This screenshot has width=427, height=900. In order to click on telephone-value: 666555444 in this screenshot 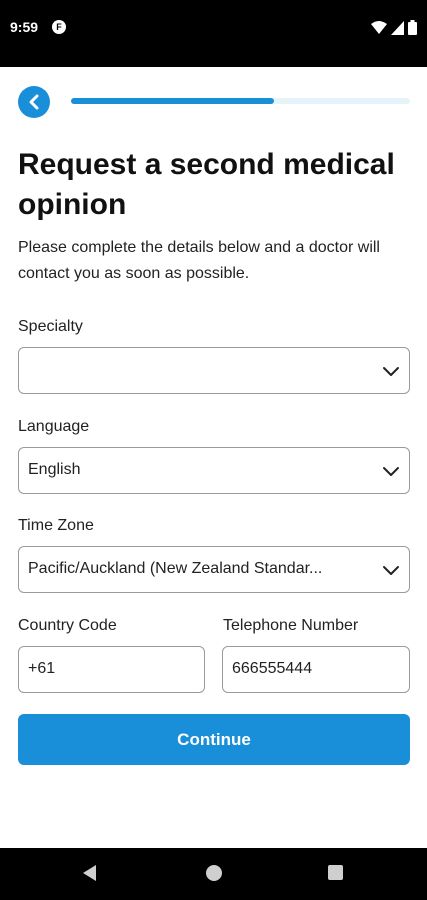, I will do `click(272, 668)`.